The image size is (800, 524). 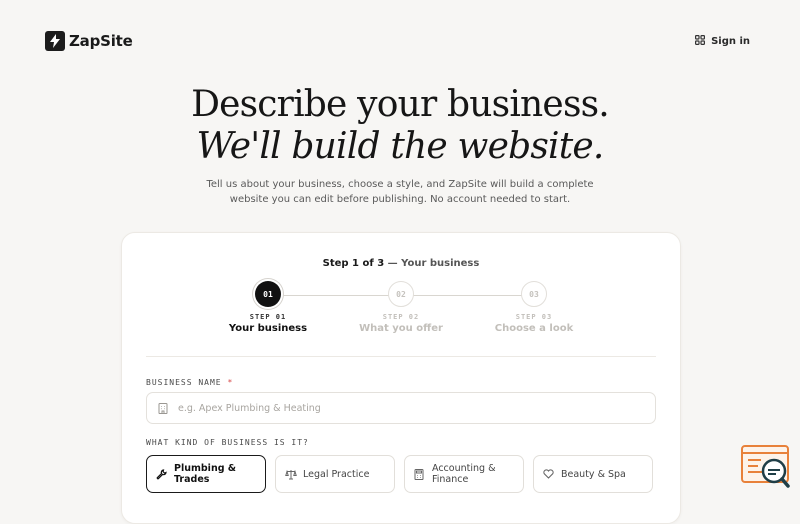 I want to click on step-2-label: What you offer, so click(x=401, y=328).